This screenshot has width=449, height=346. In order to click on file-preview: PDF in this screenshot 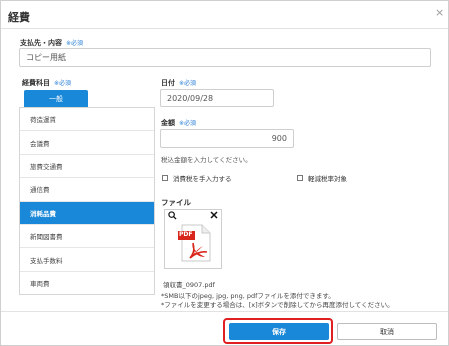, I will do `click(193, 239)`.